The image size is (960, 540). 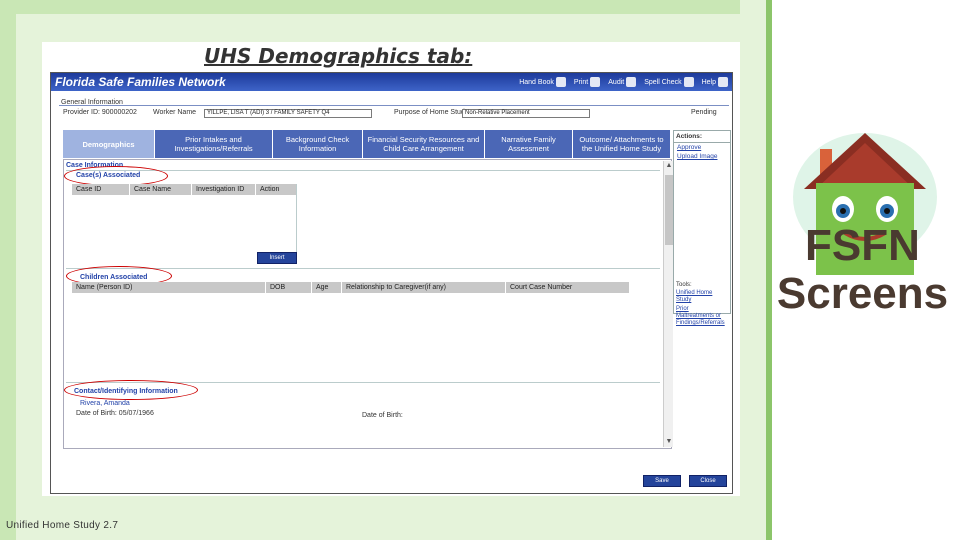 I want to click on help-button: Help, so click(x=715, y=82).